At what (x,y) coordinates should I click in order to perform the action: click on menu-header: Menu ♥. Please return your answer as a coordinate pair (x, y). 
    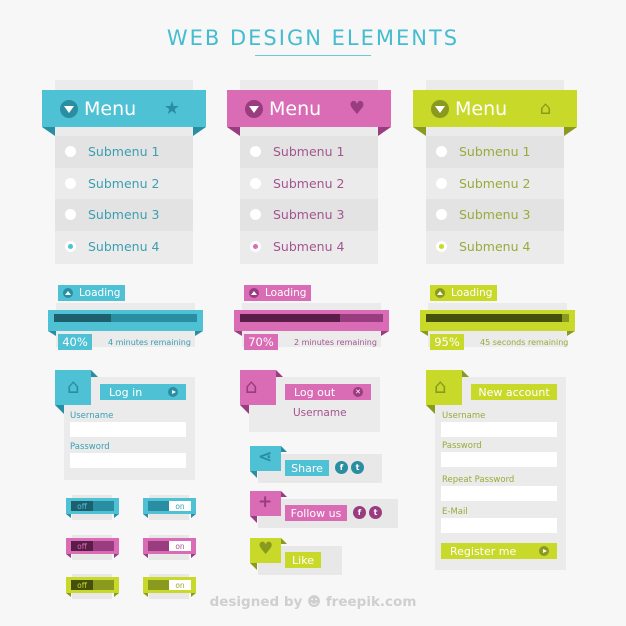
    Looking at the image, I should click on (309, 108).